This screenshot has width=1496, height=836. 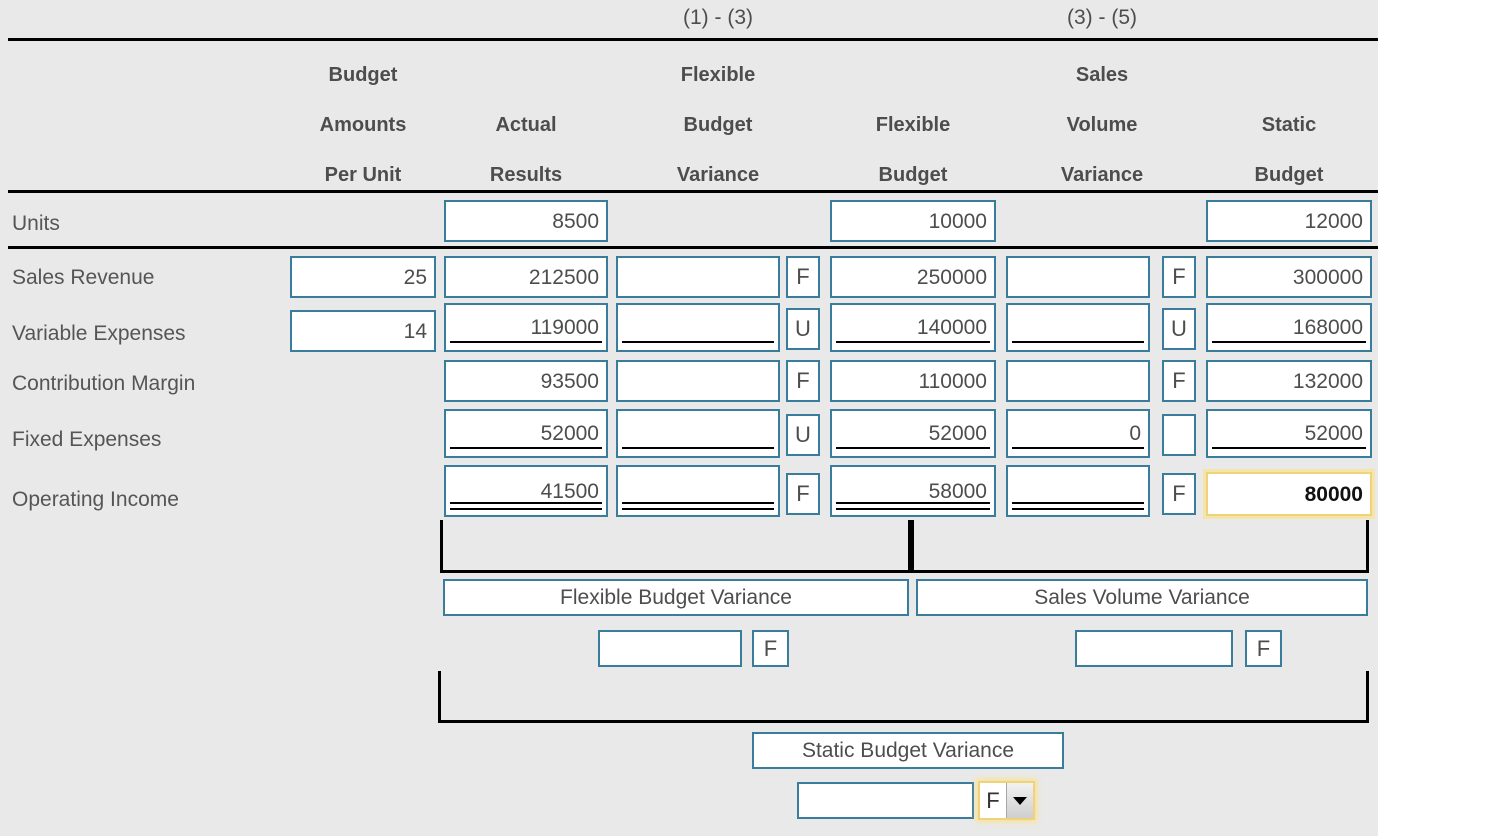 What do you see at coordinates (95, 499) in the screenshot?
I see `row-label-operating-income: Operating Income` at bounding box center [95, 499].